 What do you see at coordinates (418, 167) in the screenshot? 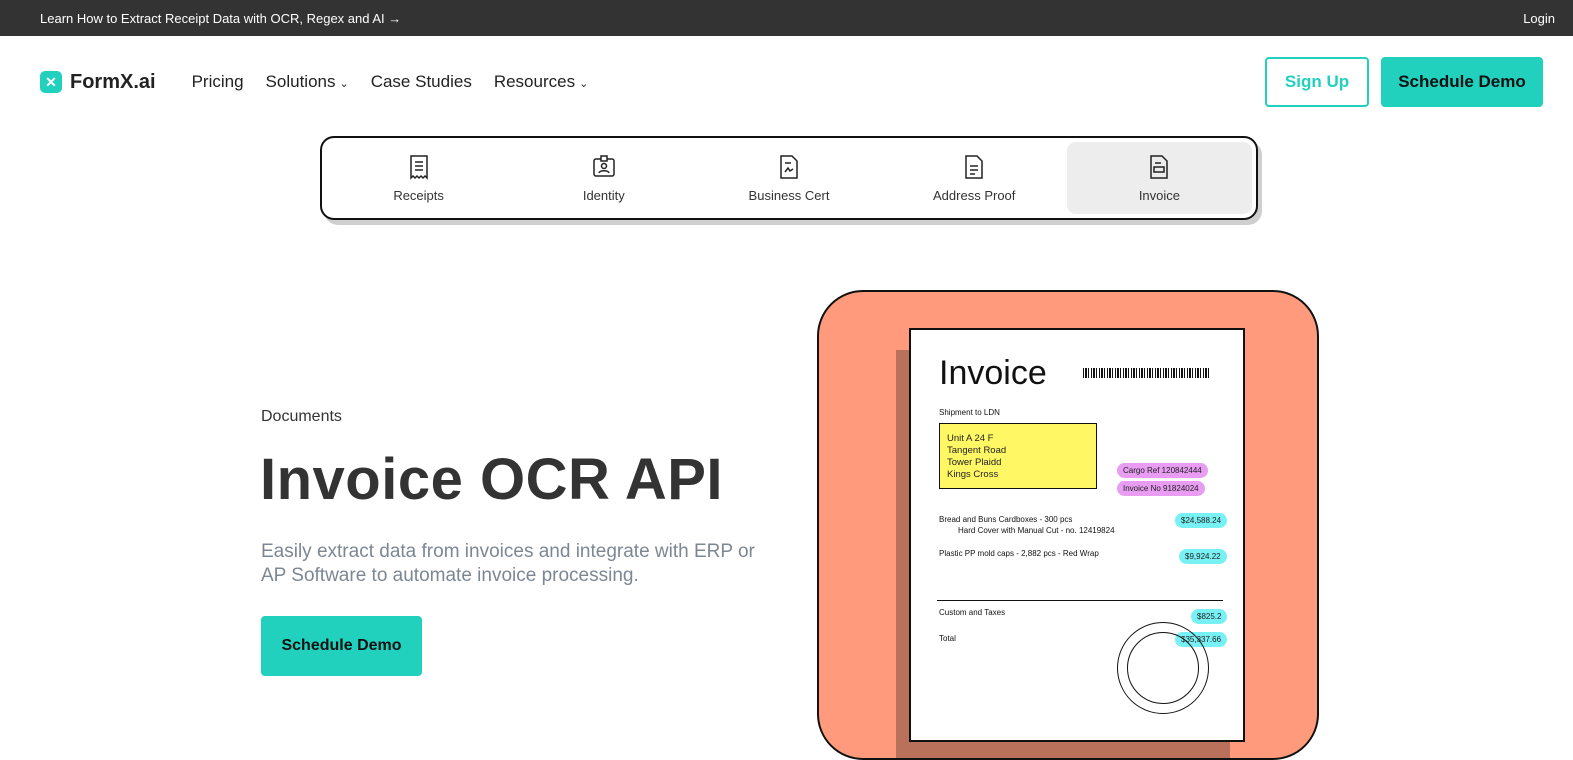
I see `receipt-icon` at bounding box center [418, 167].